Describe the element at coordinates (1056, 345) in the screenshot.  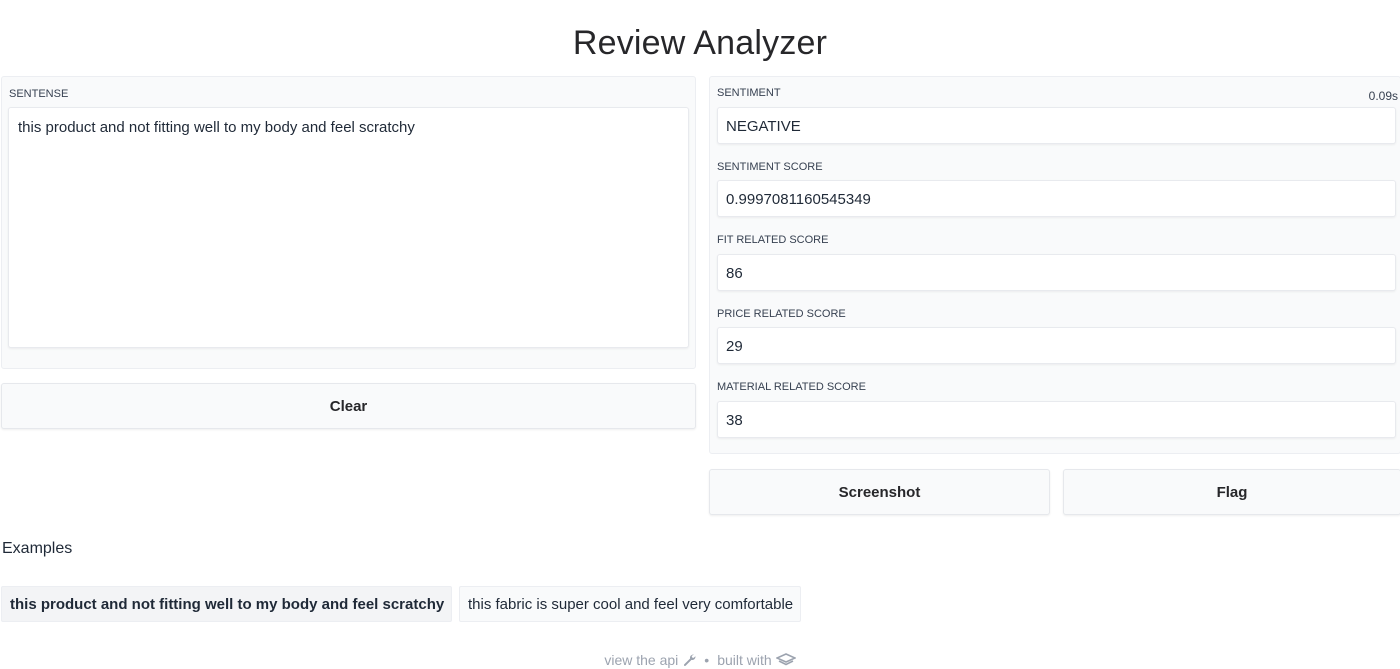
I see `price-score-output: 29` at that location.